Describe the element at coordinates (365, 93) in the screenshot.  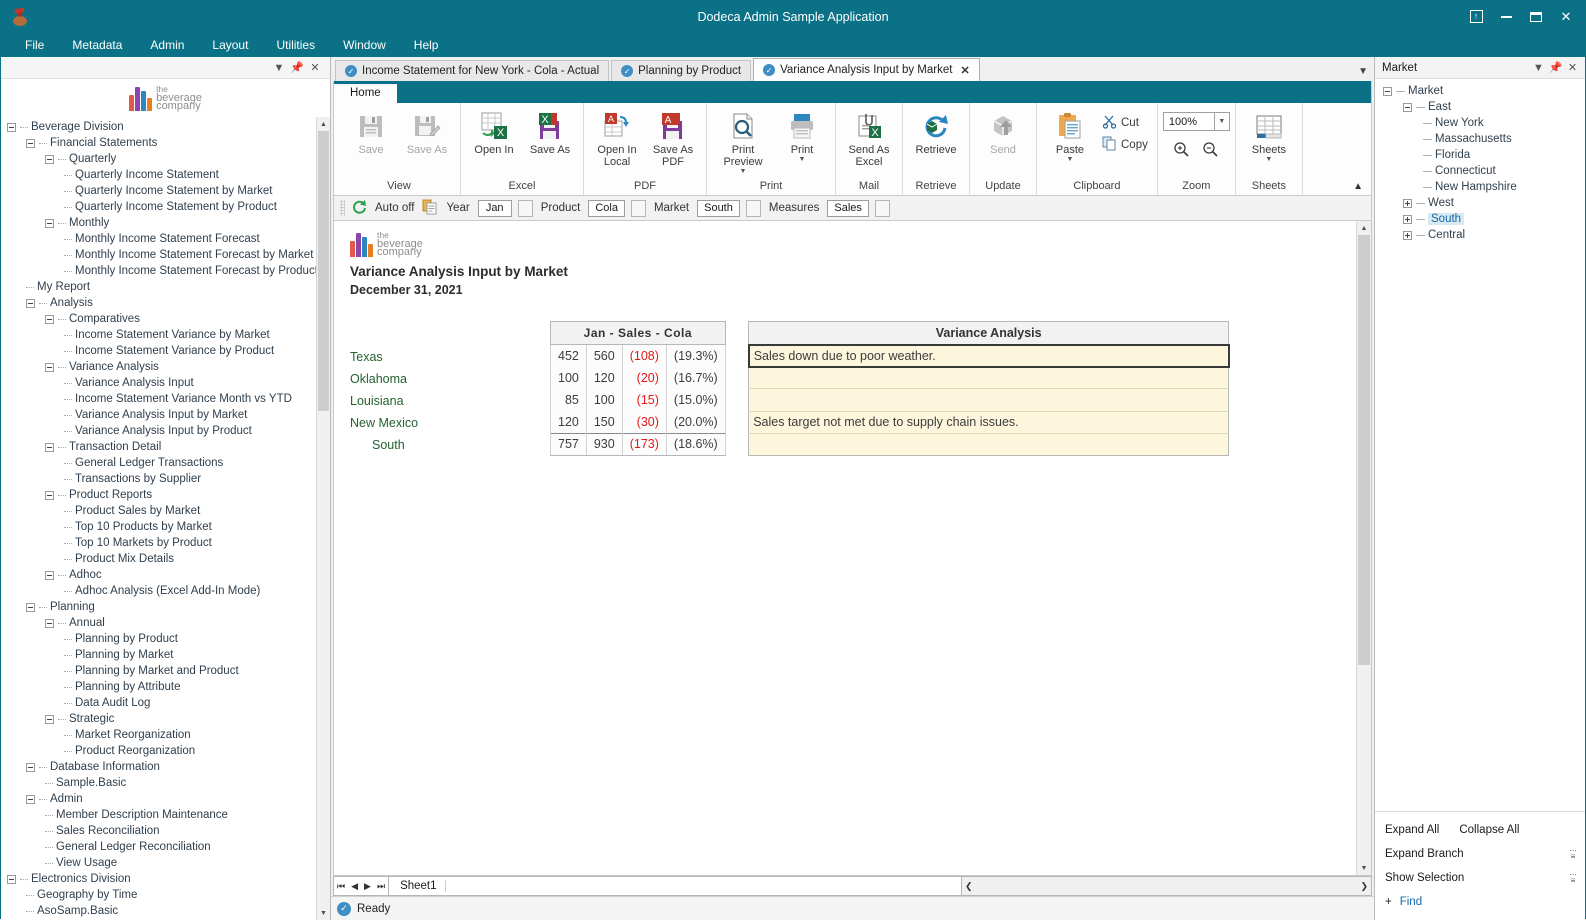
I see `ribbon-tab-home: Home` at that location.